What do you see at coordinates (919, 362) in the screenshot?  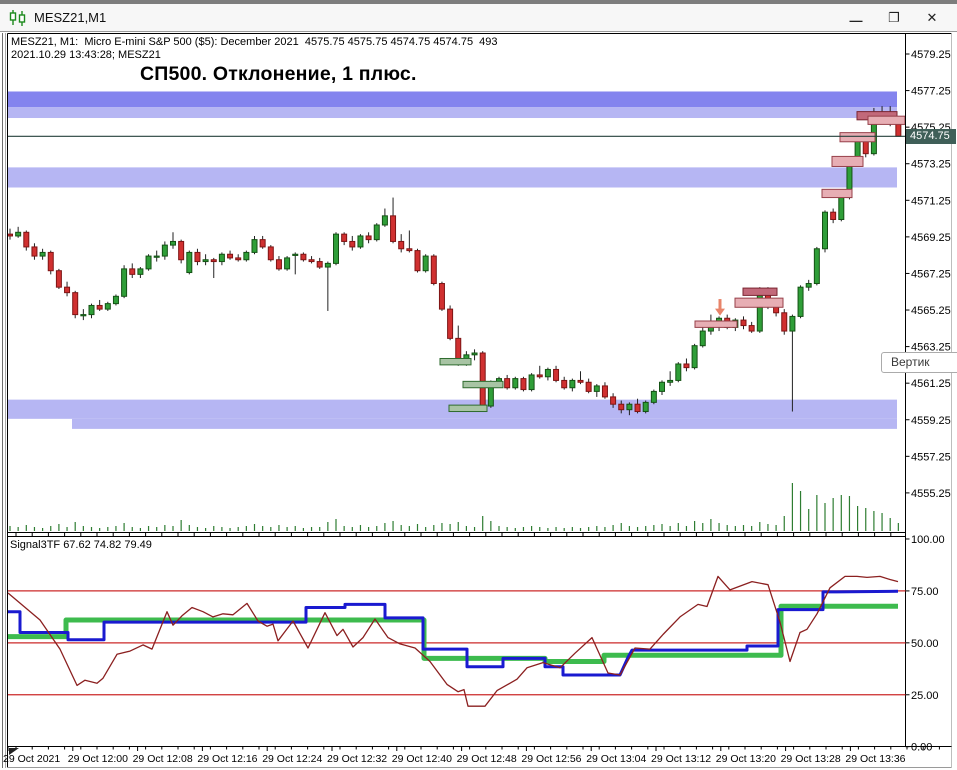 I see `vertical-line-tooltip: Вертик` at bounding box center [919, 362].